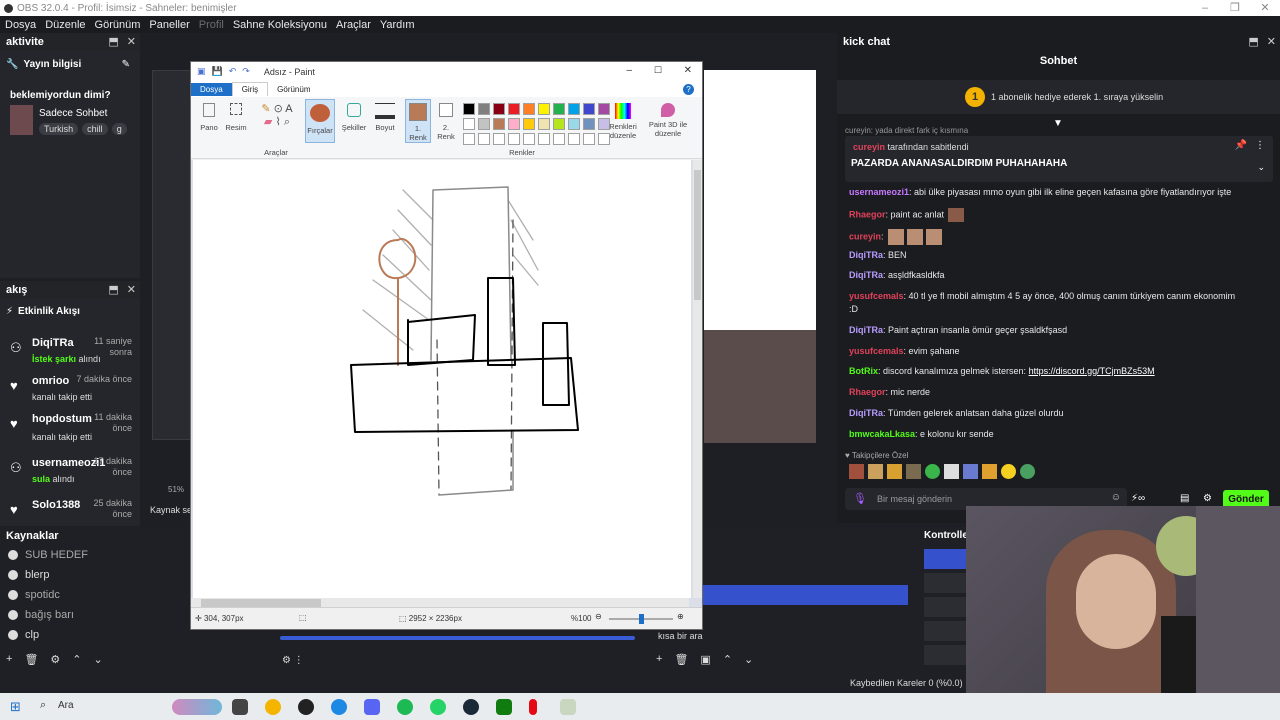  Describe the element at coordinates (211, 25) in the screenshot. I see `menu-profil: Profil` at that location.